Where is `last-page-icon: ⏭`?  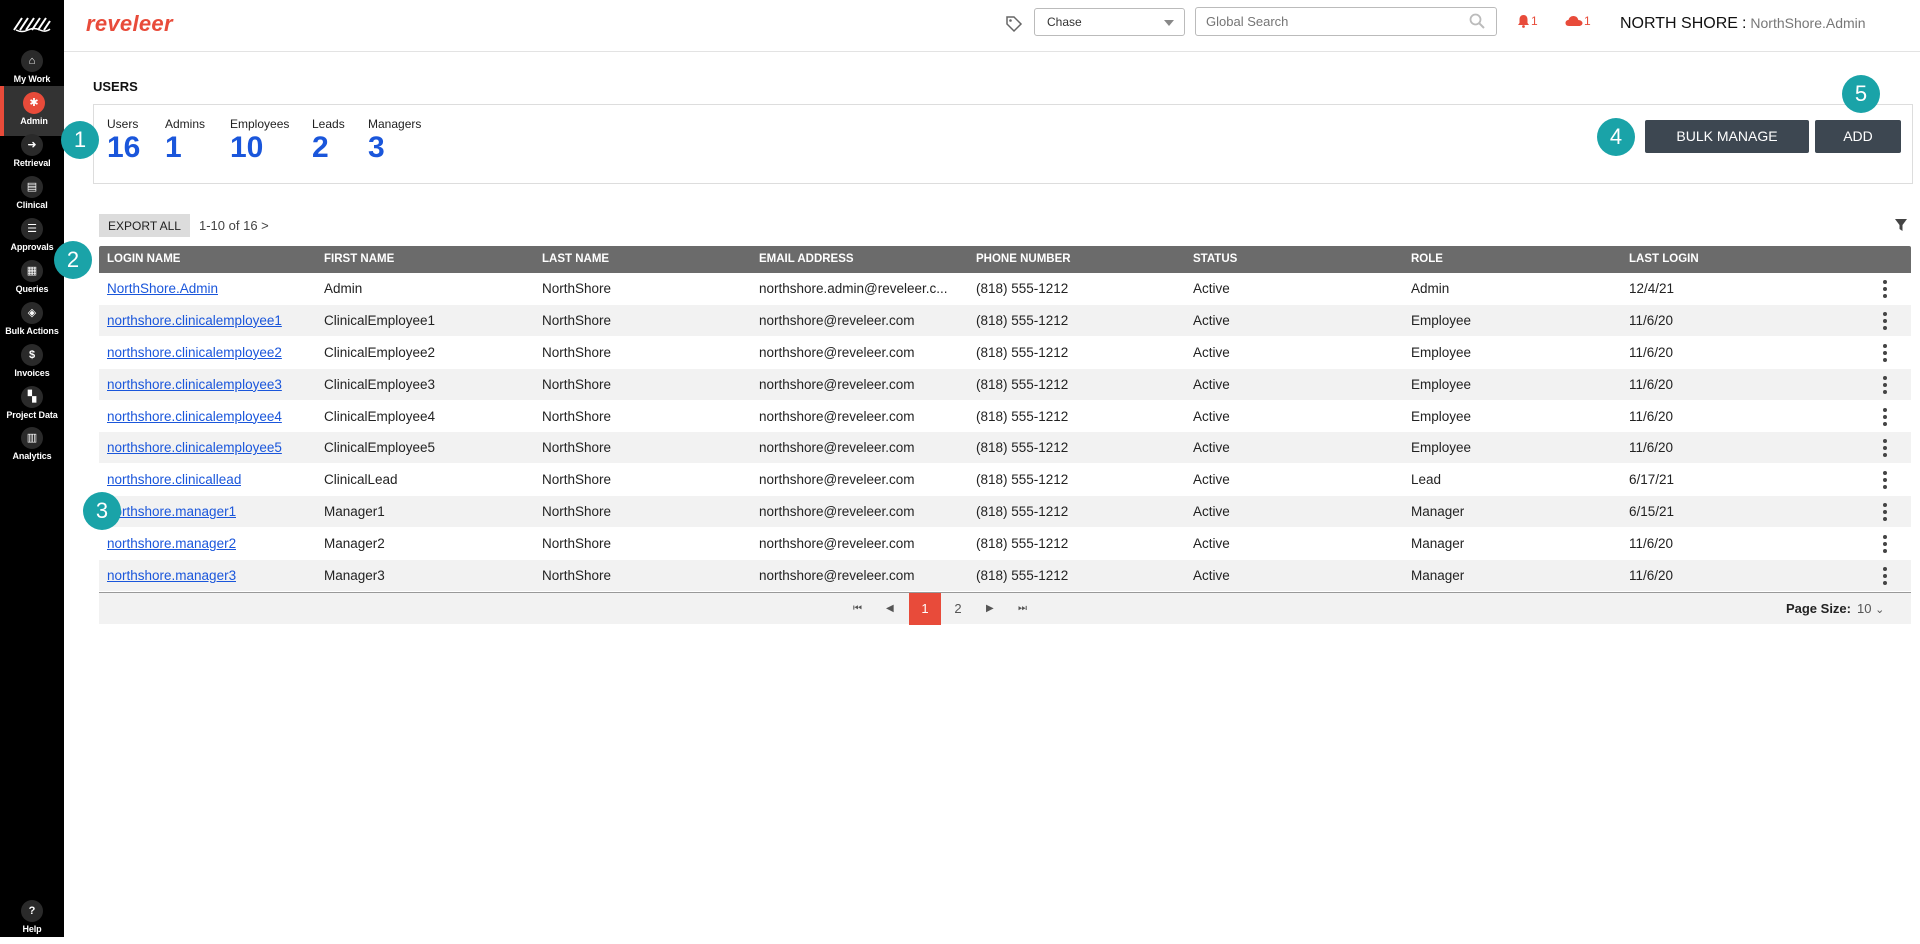 last-page-icon: ⏭ is located at coordinates (1022, 608).